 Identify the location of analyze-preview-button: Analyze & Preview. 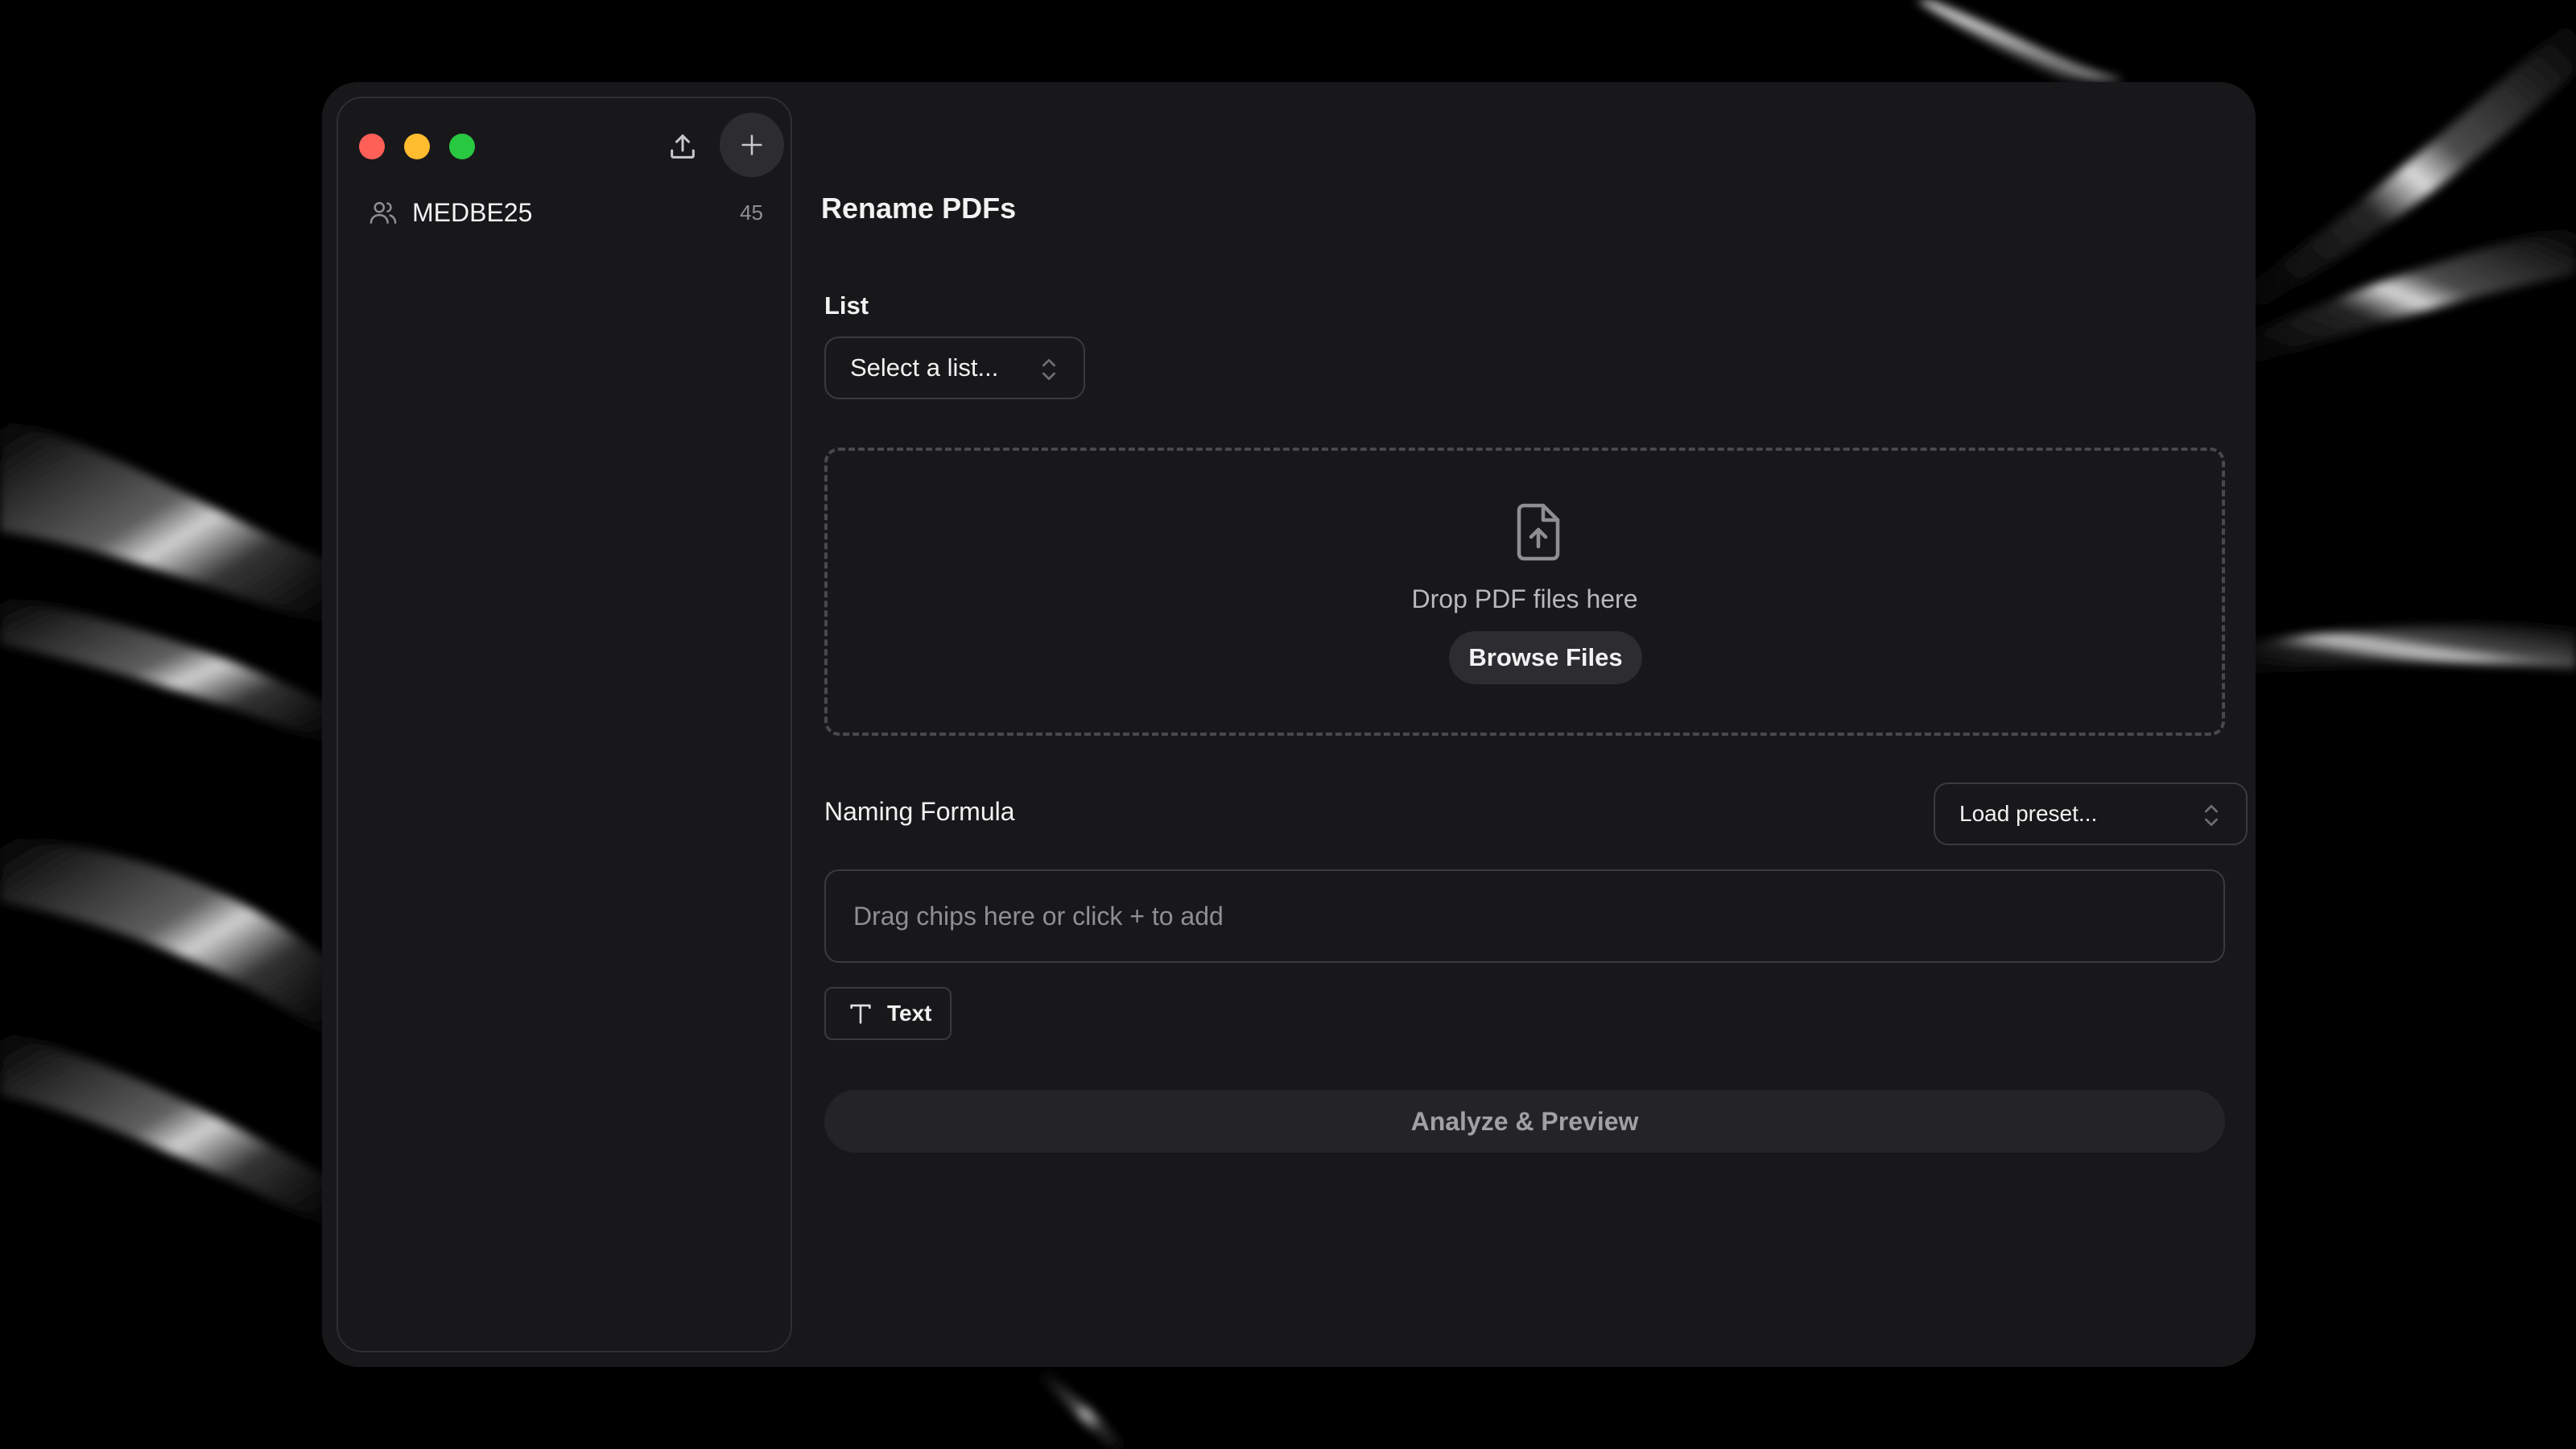
(1524, 1121).